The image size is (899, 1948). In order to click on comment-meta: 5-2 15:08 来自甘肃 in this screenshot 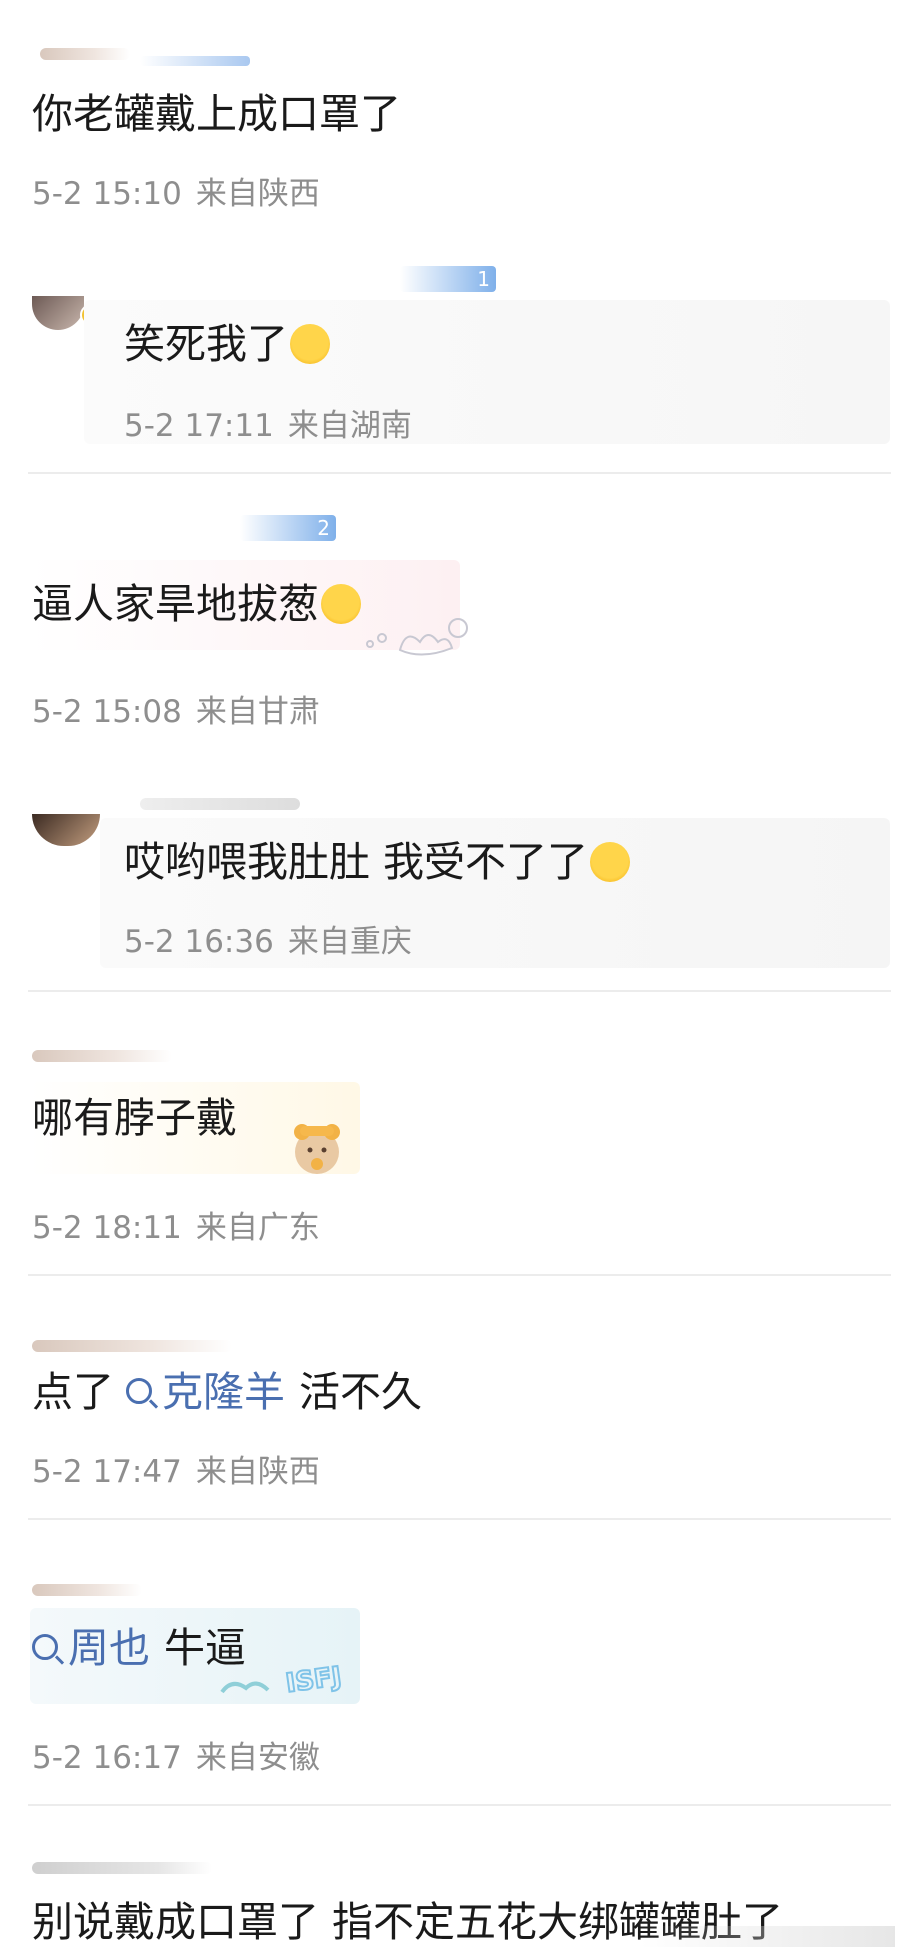, I will do `click(176, 712)`.